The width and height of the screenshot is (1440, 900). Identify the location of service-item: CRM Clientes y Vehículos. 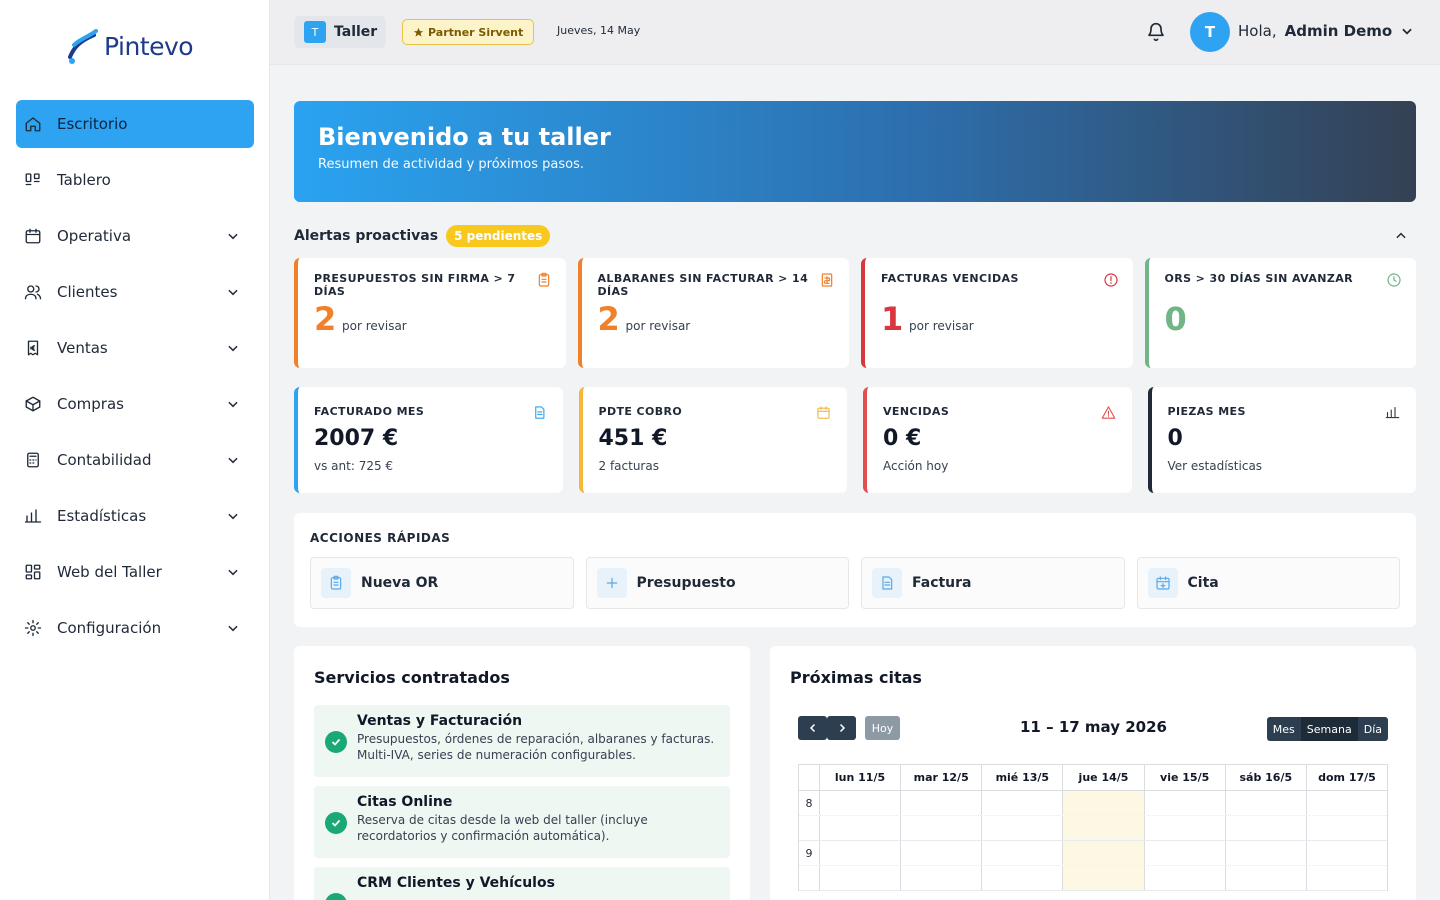
(522, 883).